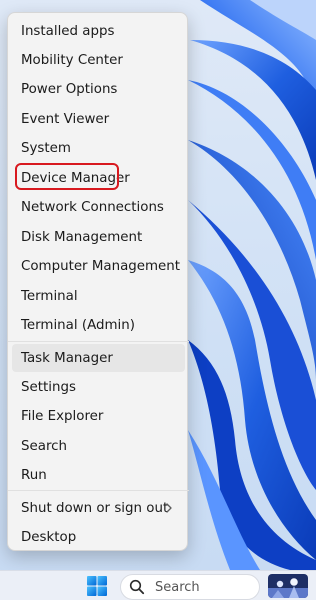 This screenshot has width=320, height=600. I want to click on menu-item-search: Search, so click(98, 446).